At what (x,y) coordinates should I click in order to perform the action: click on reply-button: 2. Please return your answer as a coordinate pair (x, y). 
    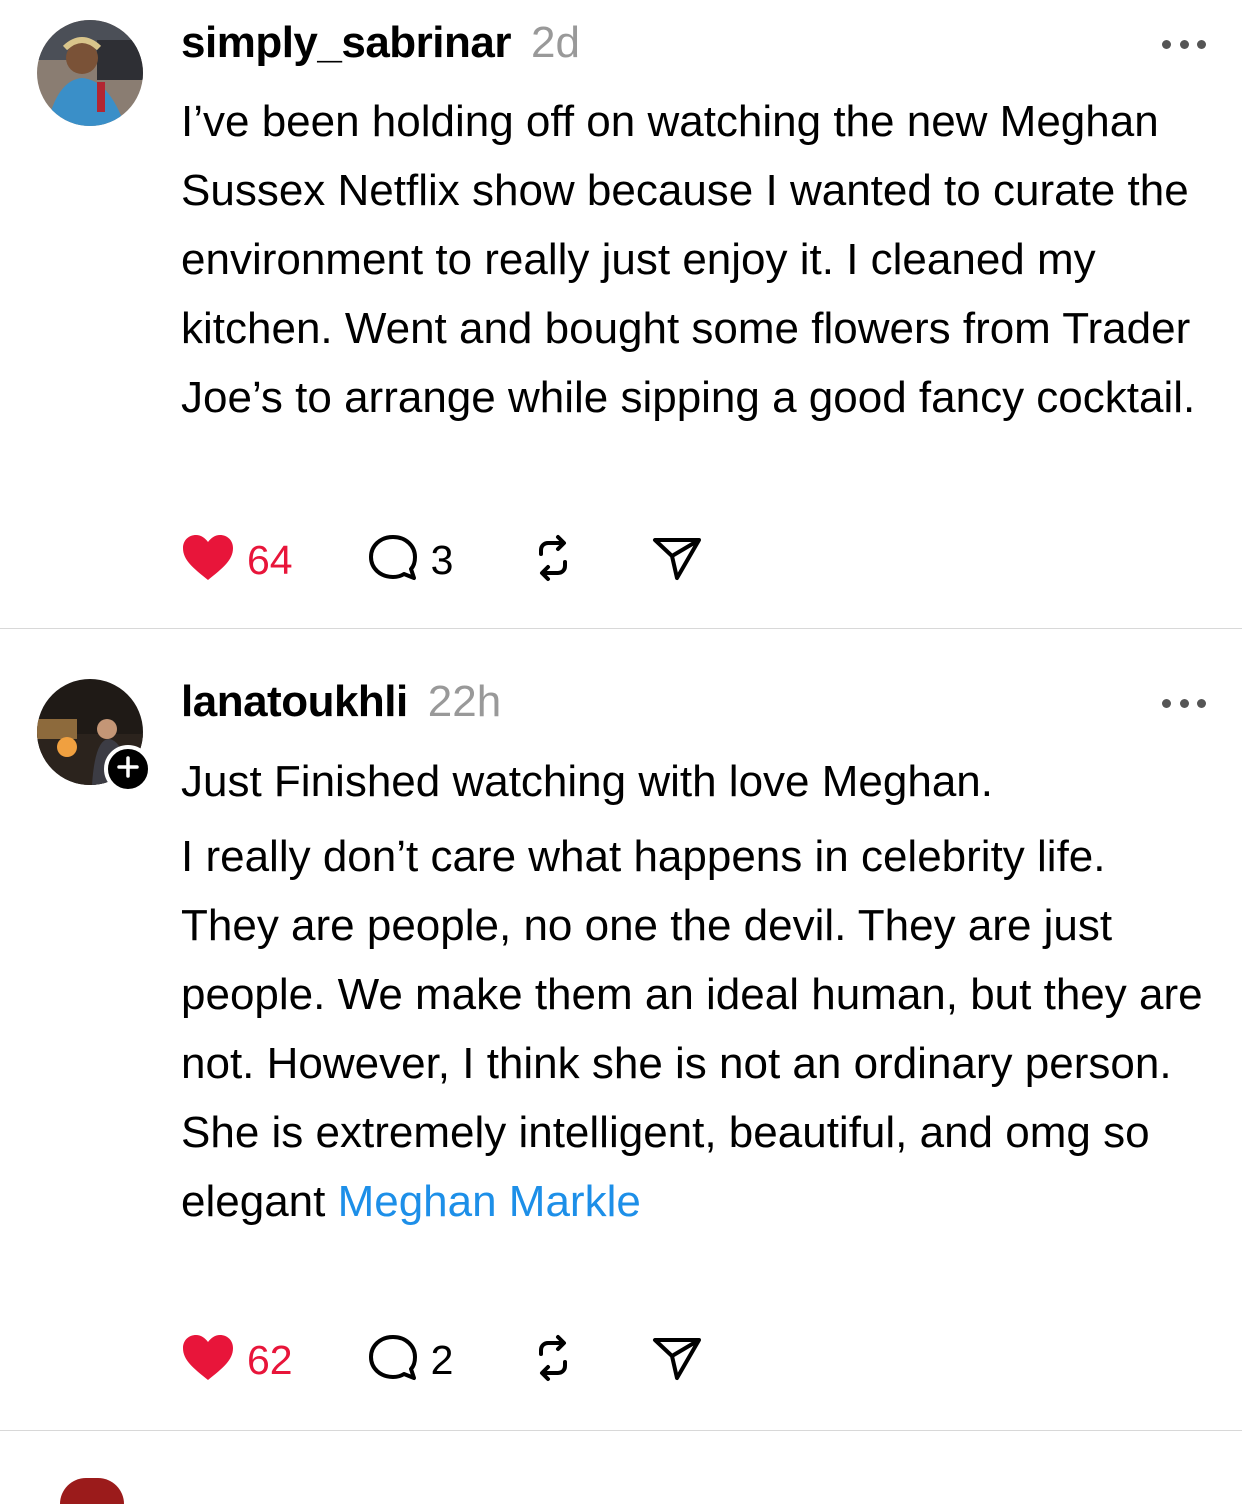
    Looking at the image, I should click on (410, 1360).